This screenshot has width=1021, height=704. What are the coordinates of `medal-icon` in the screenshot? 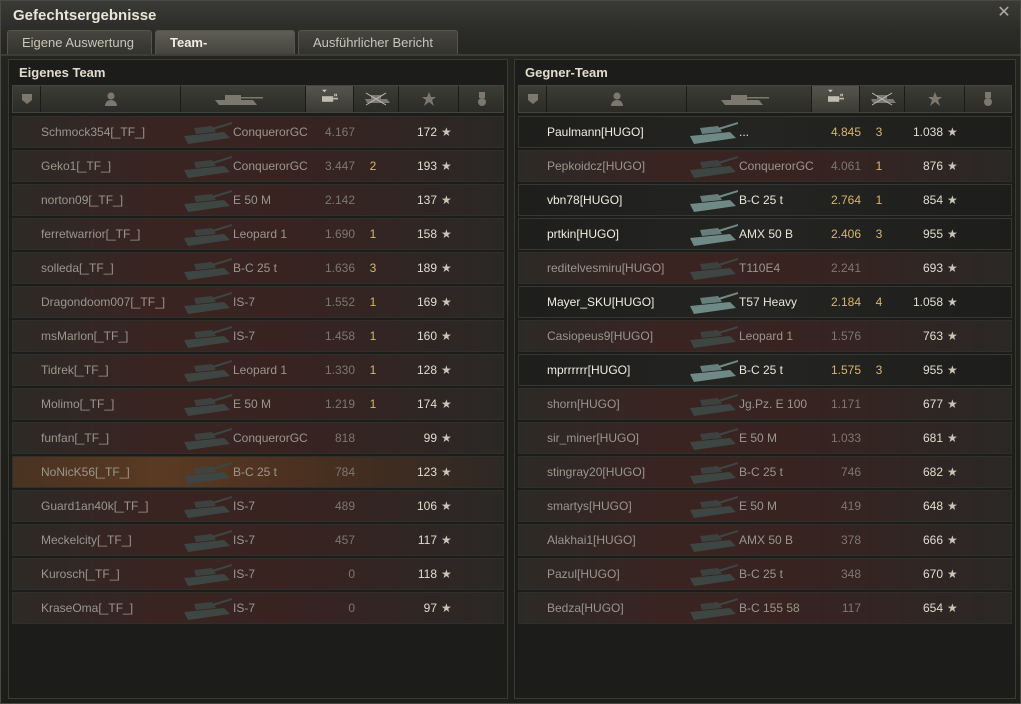 It's located at (988, 99).